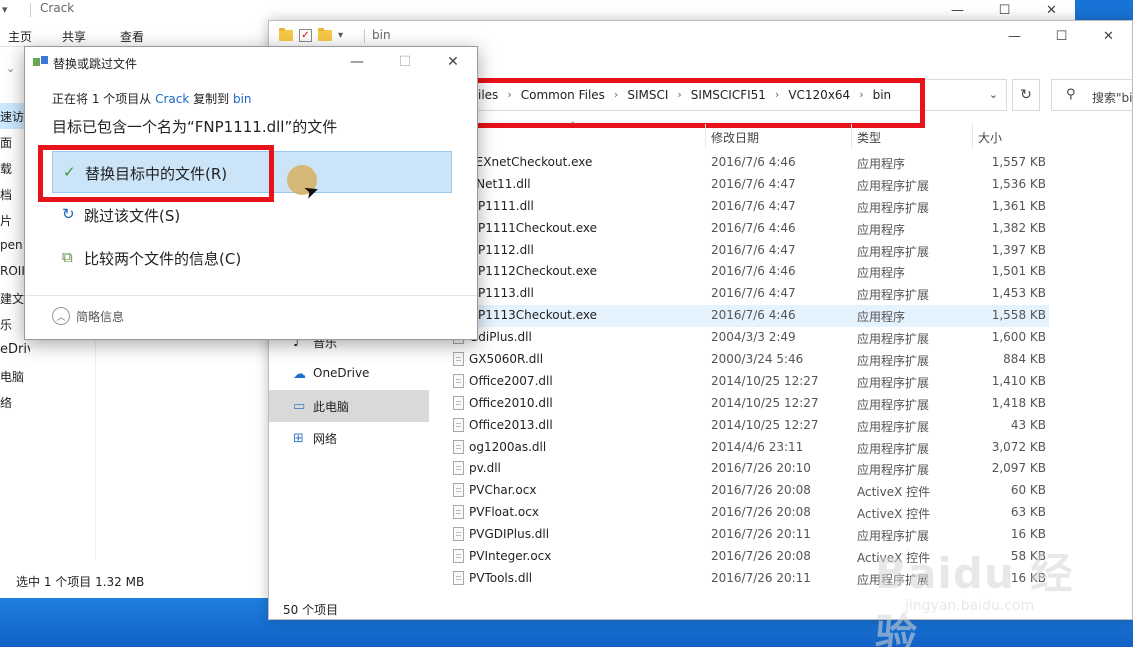 This screenshot has width=1133, height=647. Describe the element at coordinates (299, 374) in the screenshot. I see `cloud-icon: ☁` at that location.